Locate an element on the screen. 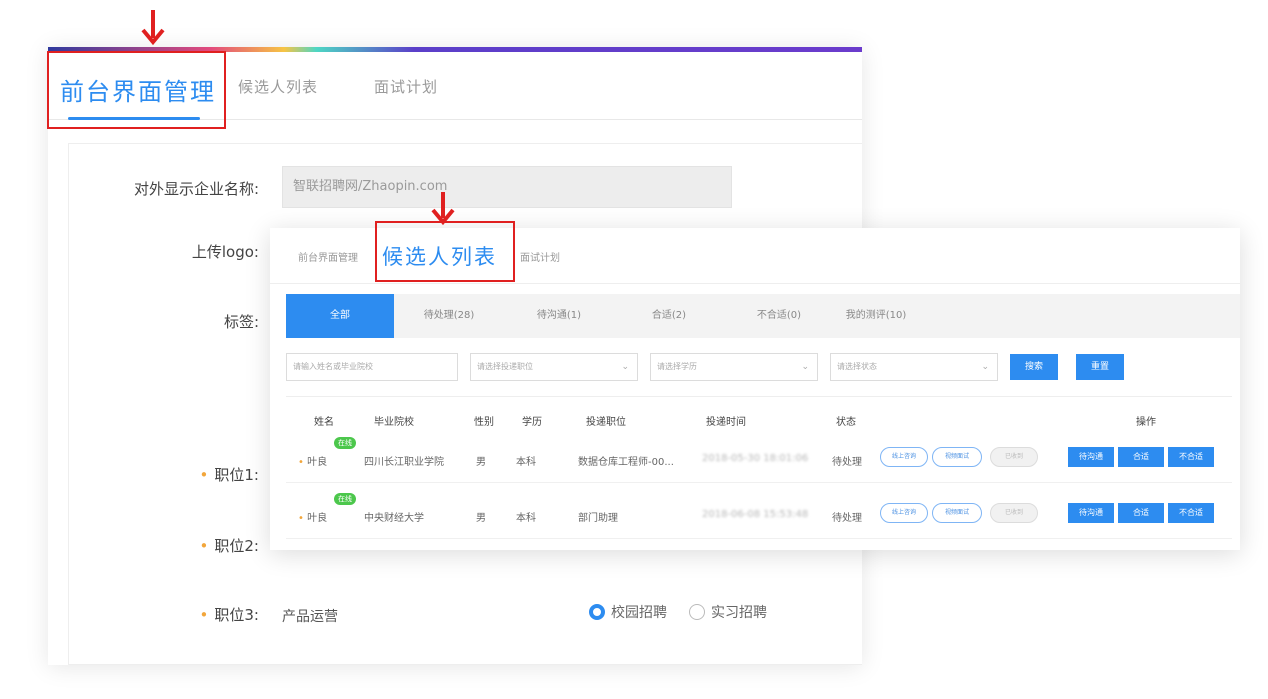 The width and height of the screenshot is (1268, 699). radio-campus: 校园招聘 is located at coordinates (628, 612).